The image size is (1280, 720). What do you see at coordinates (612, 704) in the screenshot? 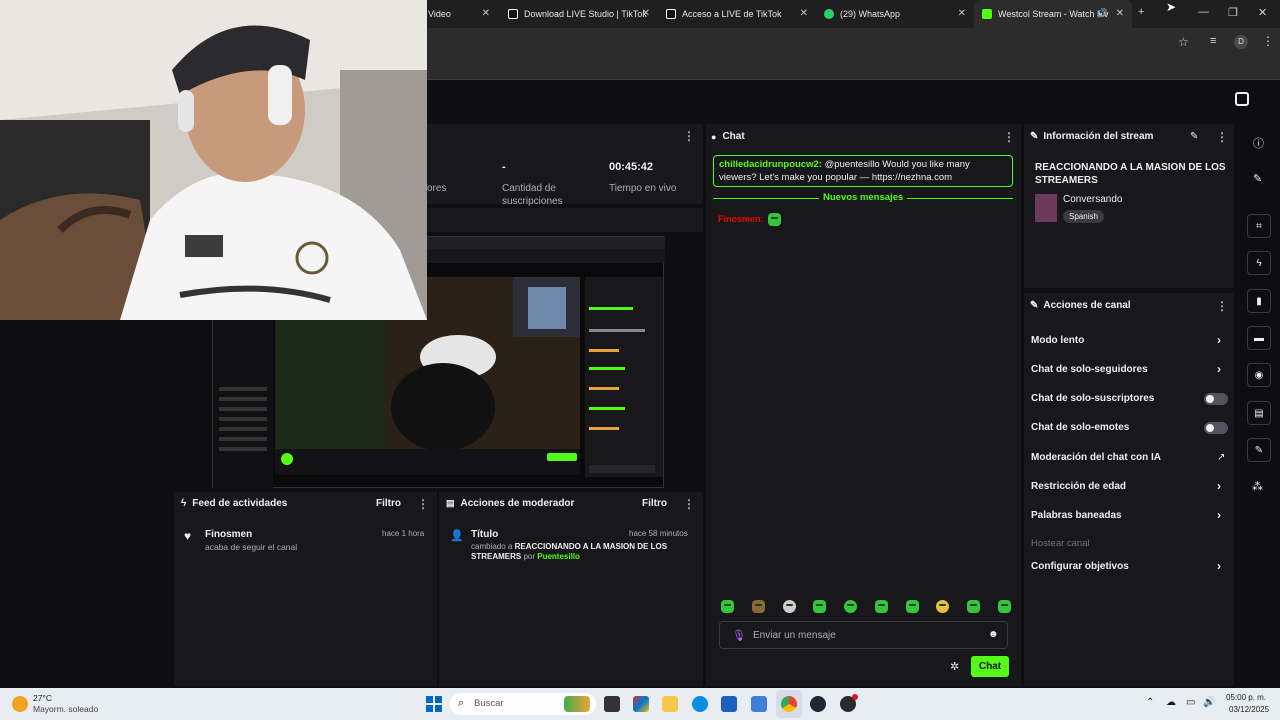
I see `task-view-icon` at bounding box center [612, 704].